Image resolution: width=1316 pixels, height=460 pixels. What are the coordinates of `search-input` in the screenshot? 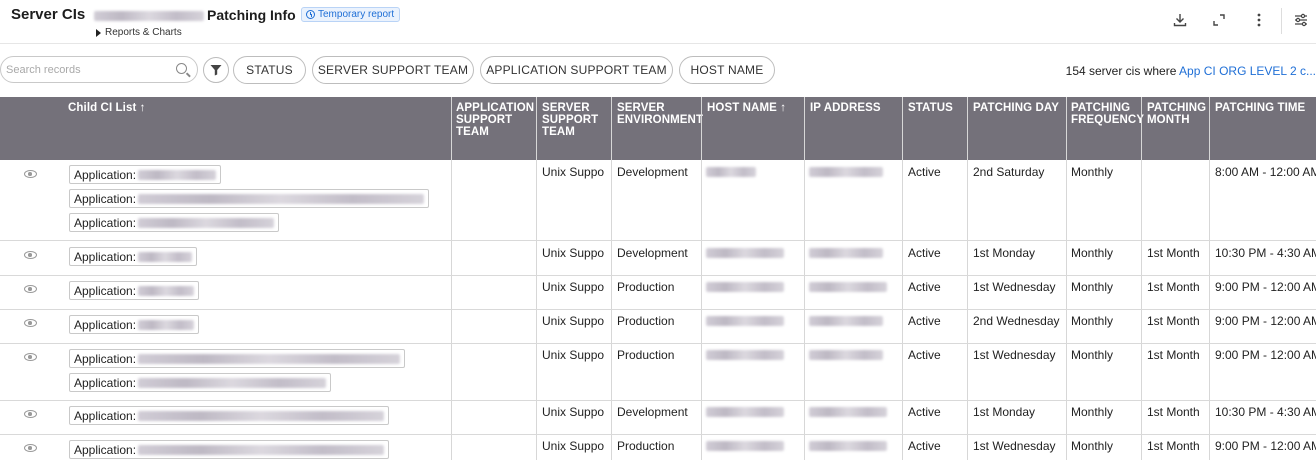 It's located at (86, 69).